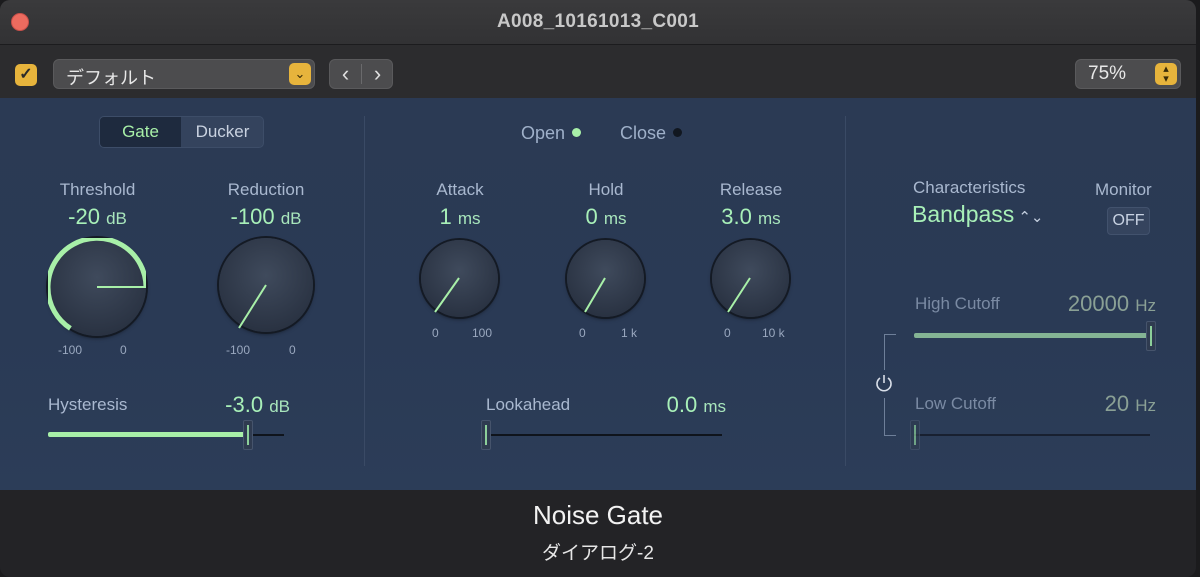 Image resolution: width=1200 pixels, height=577 pixels. Describe the element at coordinates (1088, 304) in the screenshot. I see `high-cutoff-value: 20000 Hz` at that location.